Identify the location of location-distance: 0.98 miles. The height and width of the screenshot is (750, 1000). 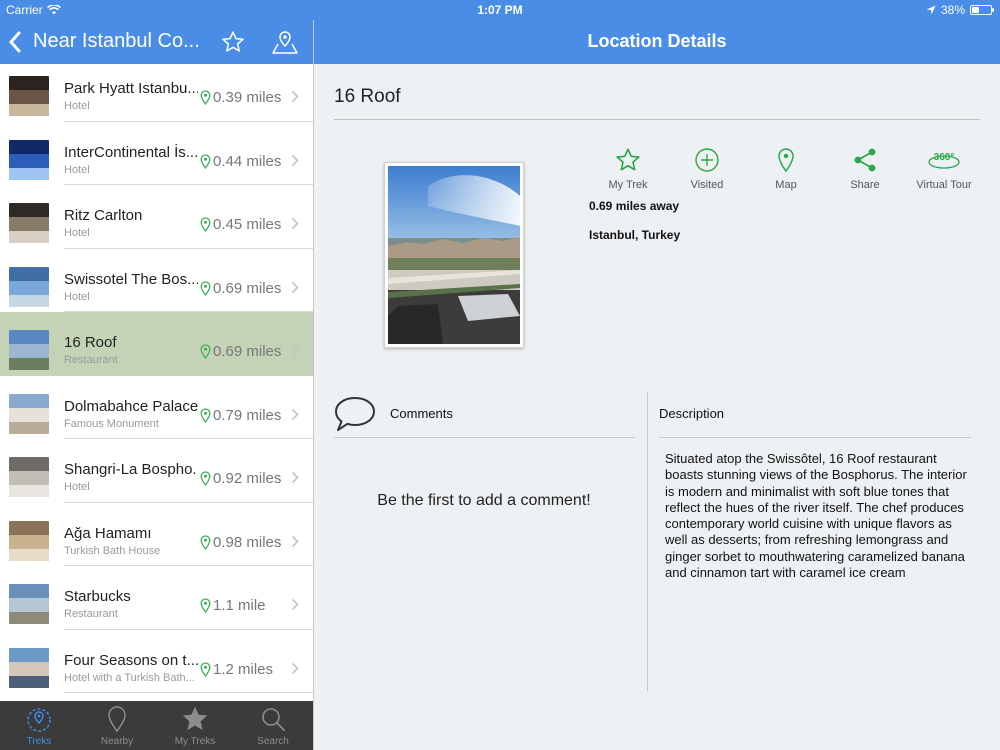
(240, 542).